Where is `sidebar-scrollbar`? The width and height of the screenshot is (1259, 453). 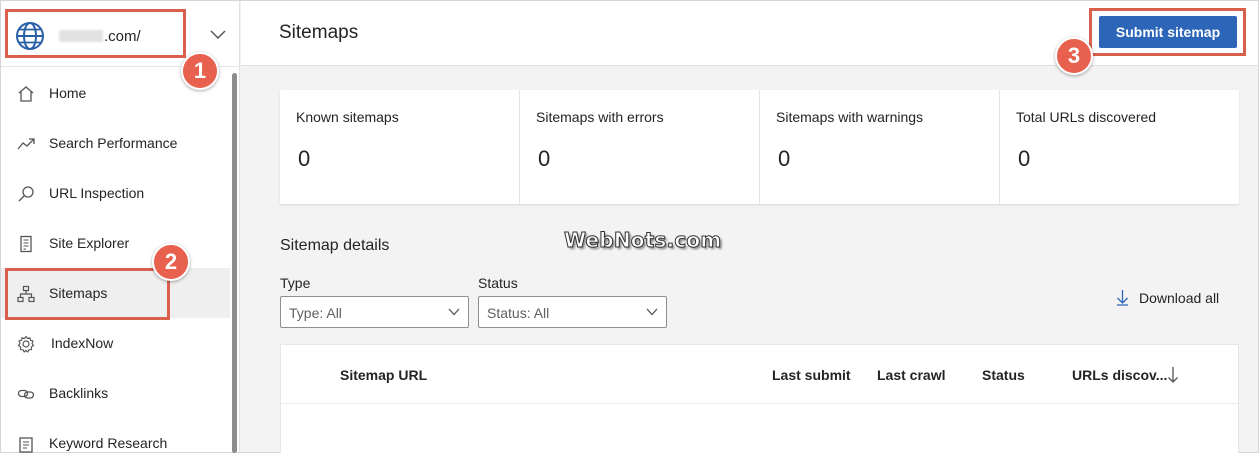
sidebar-scrollbar is located at coordinates (234, 263).